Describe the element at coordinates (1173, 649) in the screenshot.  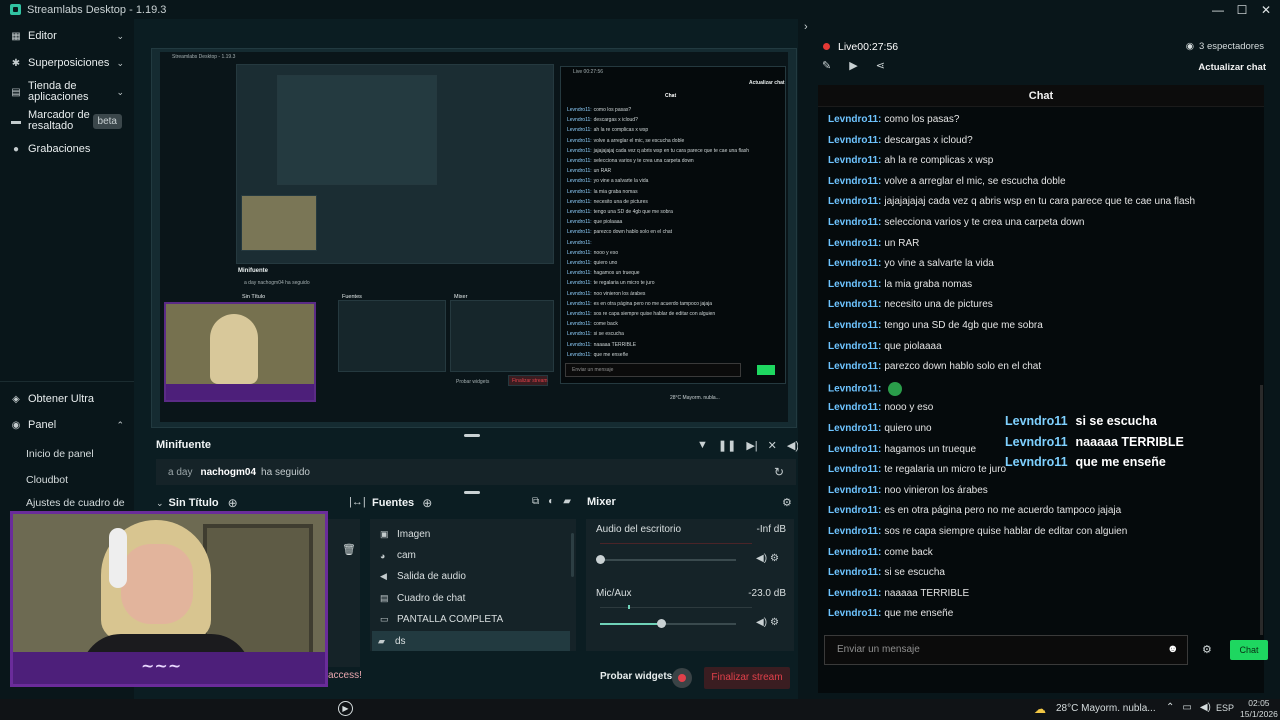
I see `emoji-icon: ☻` at that location.